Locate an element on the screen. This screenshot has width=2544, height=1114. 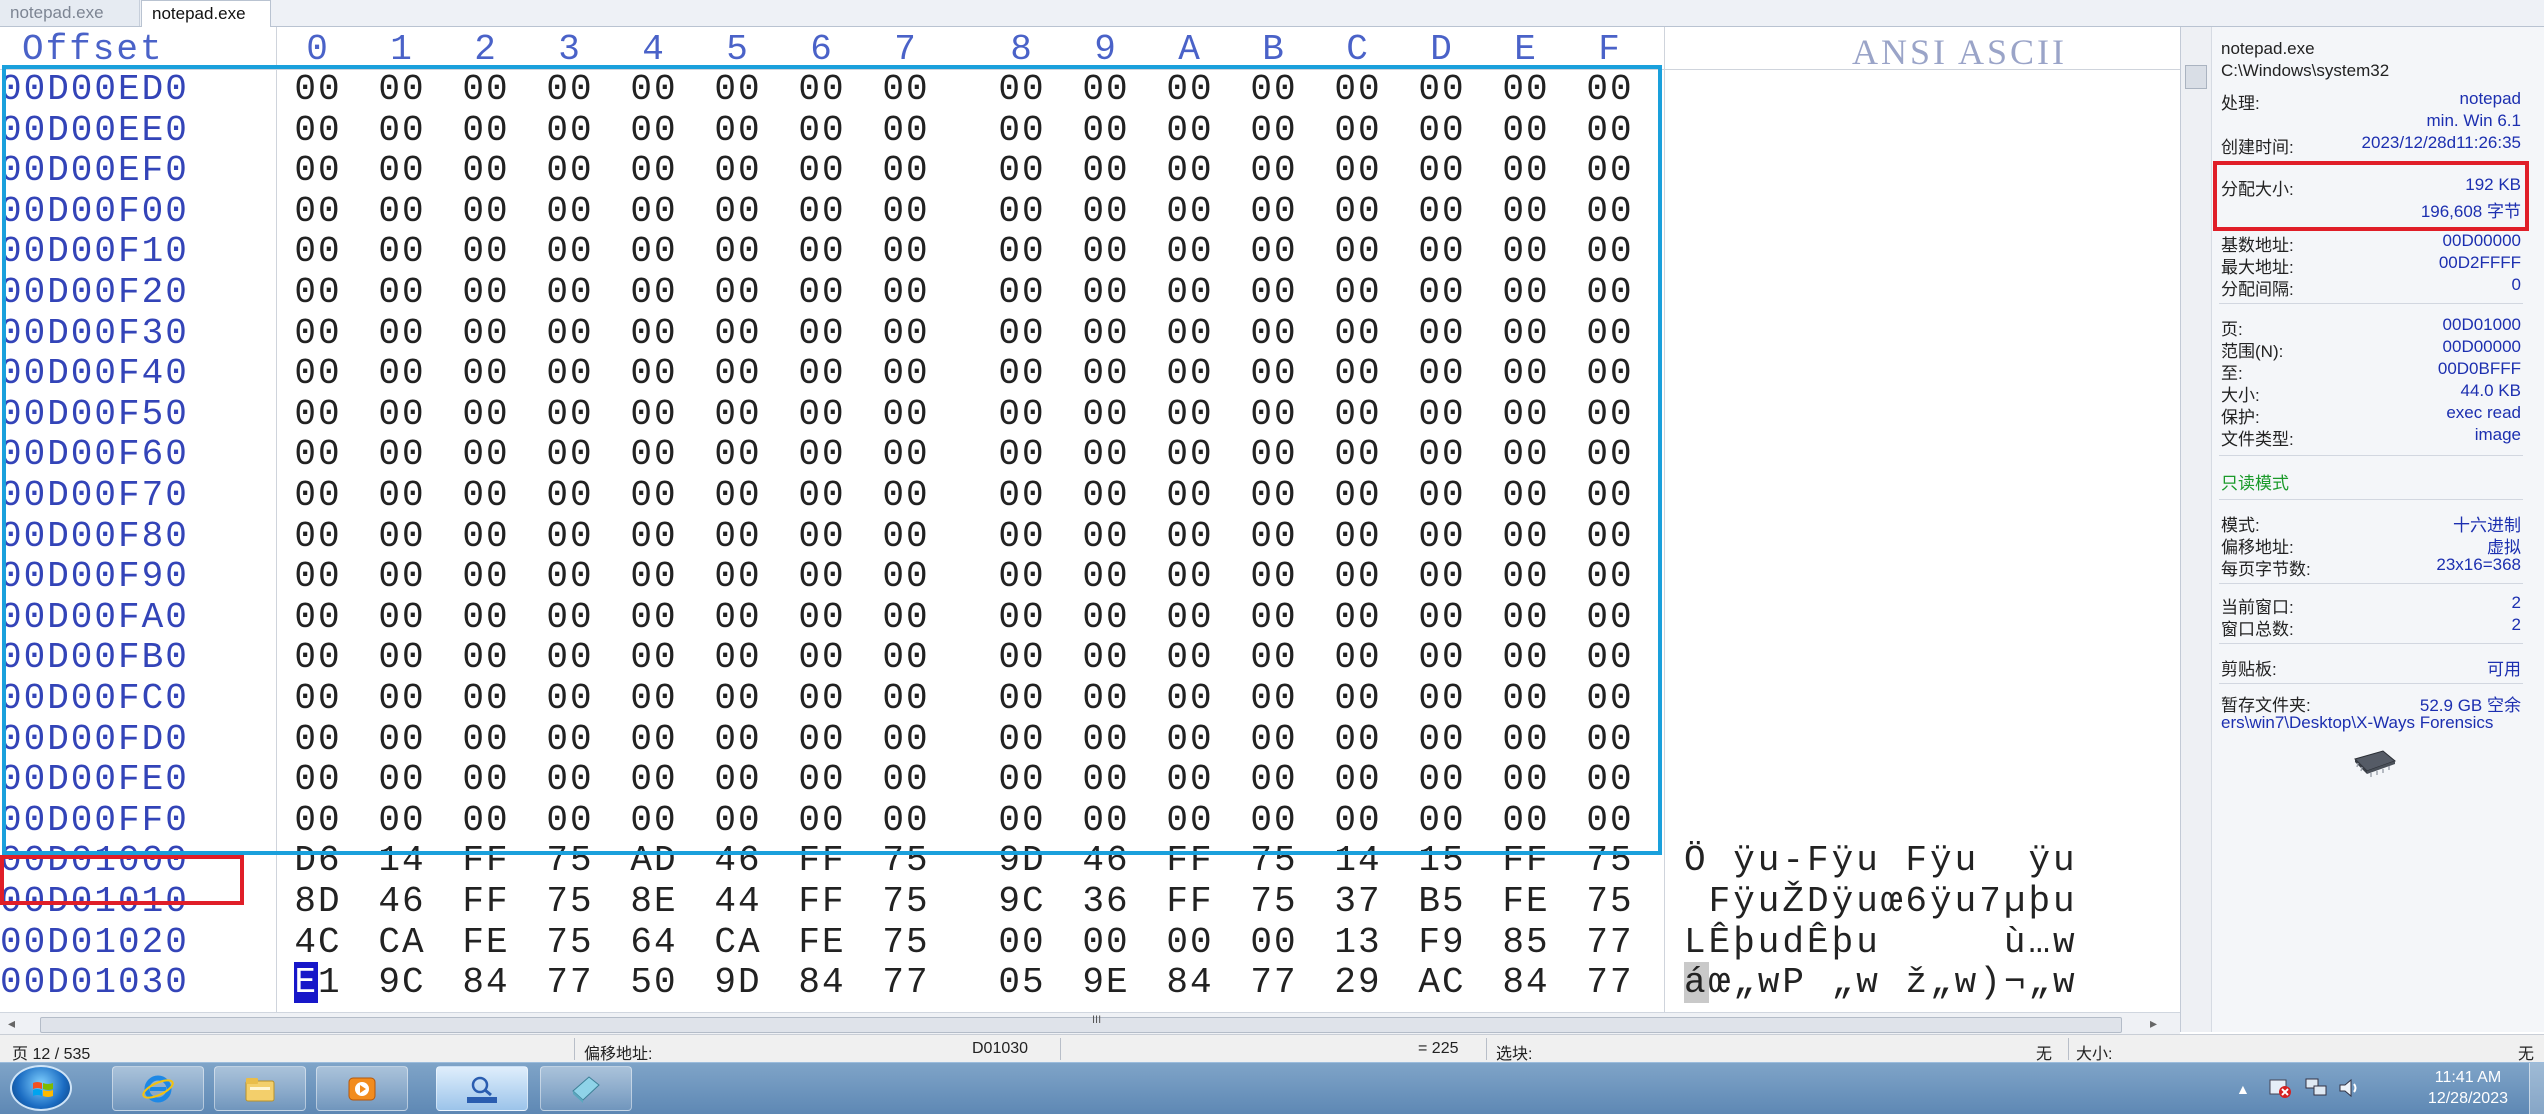
hex-row: 00D00FC0 00 00 00 00 00 00 00 00 00 00 00 00 00 00 00 00 is located at coordinates (1090, 698).